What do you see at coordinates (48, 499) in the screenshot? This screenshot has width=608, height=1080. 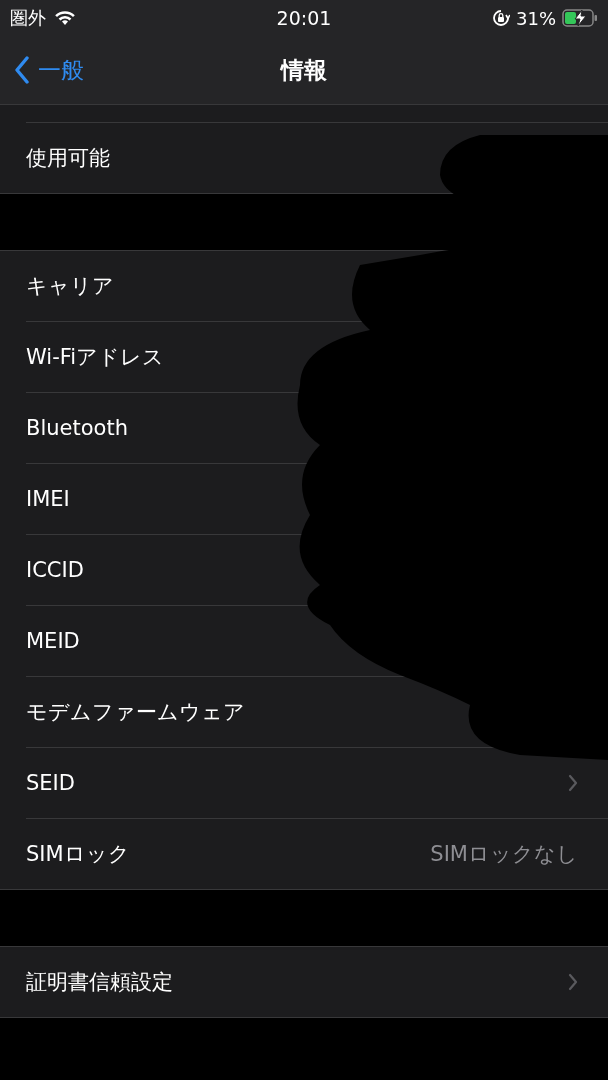 I see `row-label: IMEI` at bounding box center [48, 499].